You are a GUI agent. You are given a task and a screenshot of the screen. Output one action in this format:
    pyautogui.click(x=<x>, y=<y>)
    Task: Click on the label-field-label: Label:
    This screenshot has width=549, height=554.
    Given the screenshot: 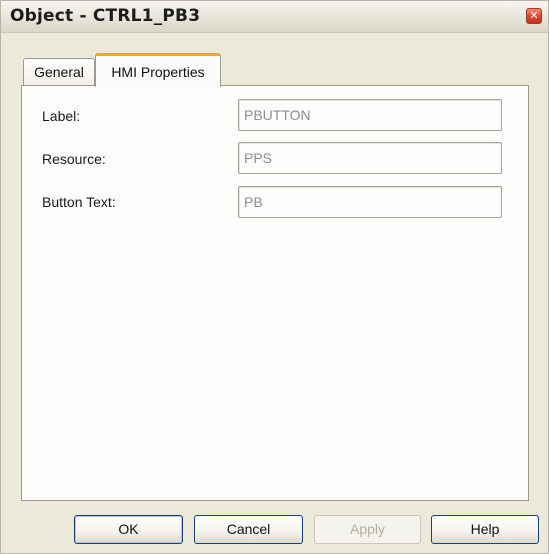 What is the action you would take?
    pyautogui.click(x=61, y=116)
    